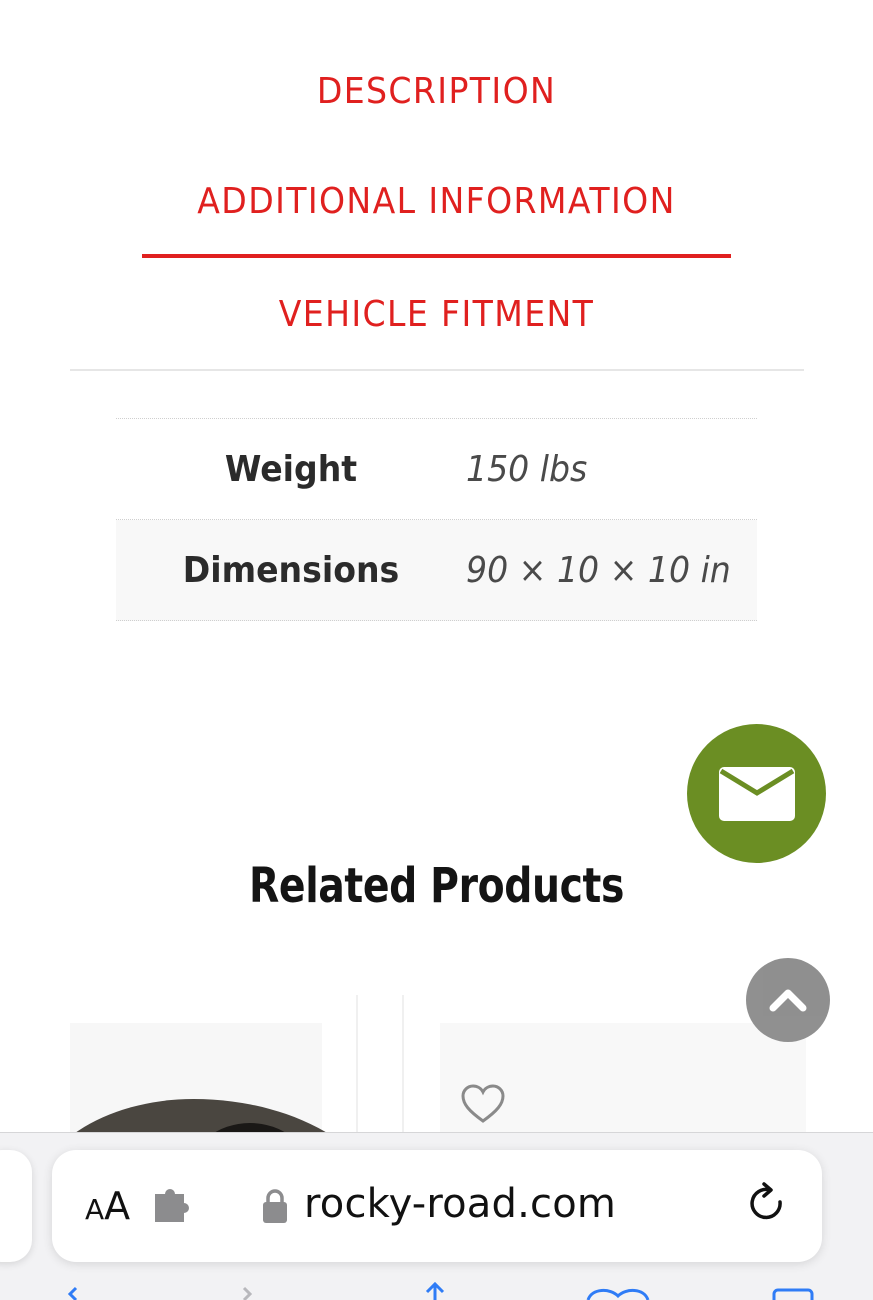  Describe the element at coordinates (248, 1290) in the screenshot. I see `forward-icon` at that location.